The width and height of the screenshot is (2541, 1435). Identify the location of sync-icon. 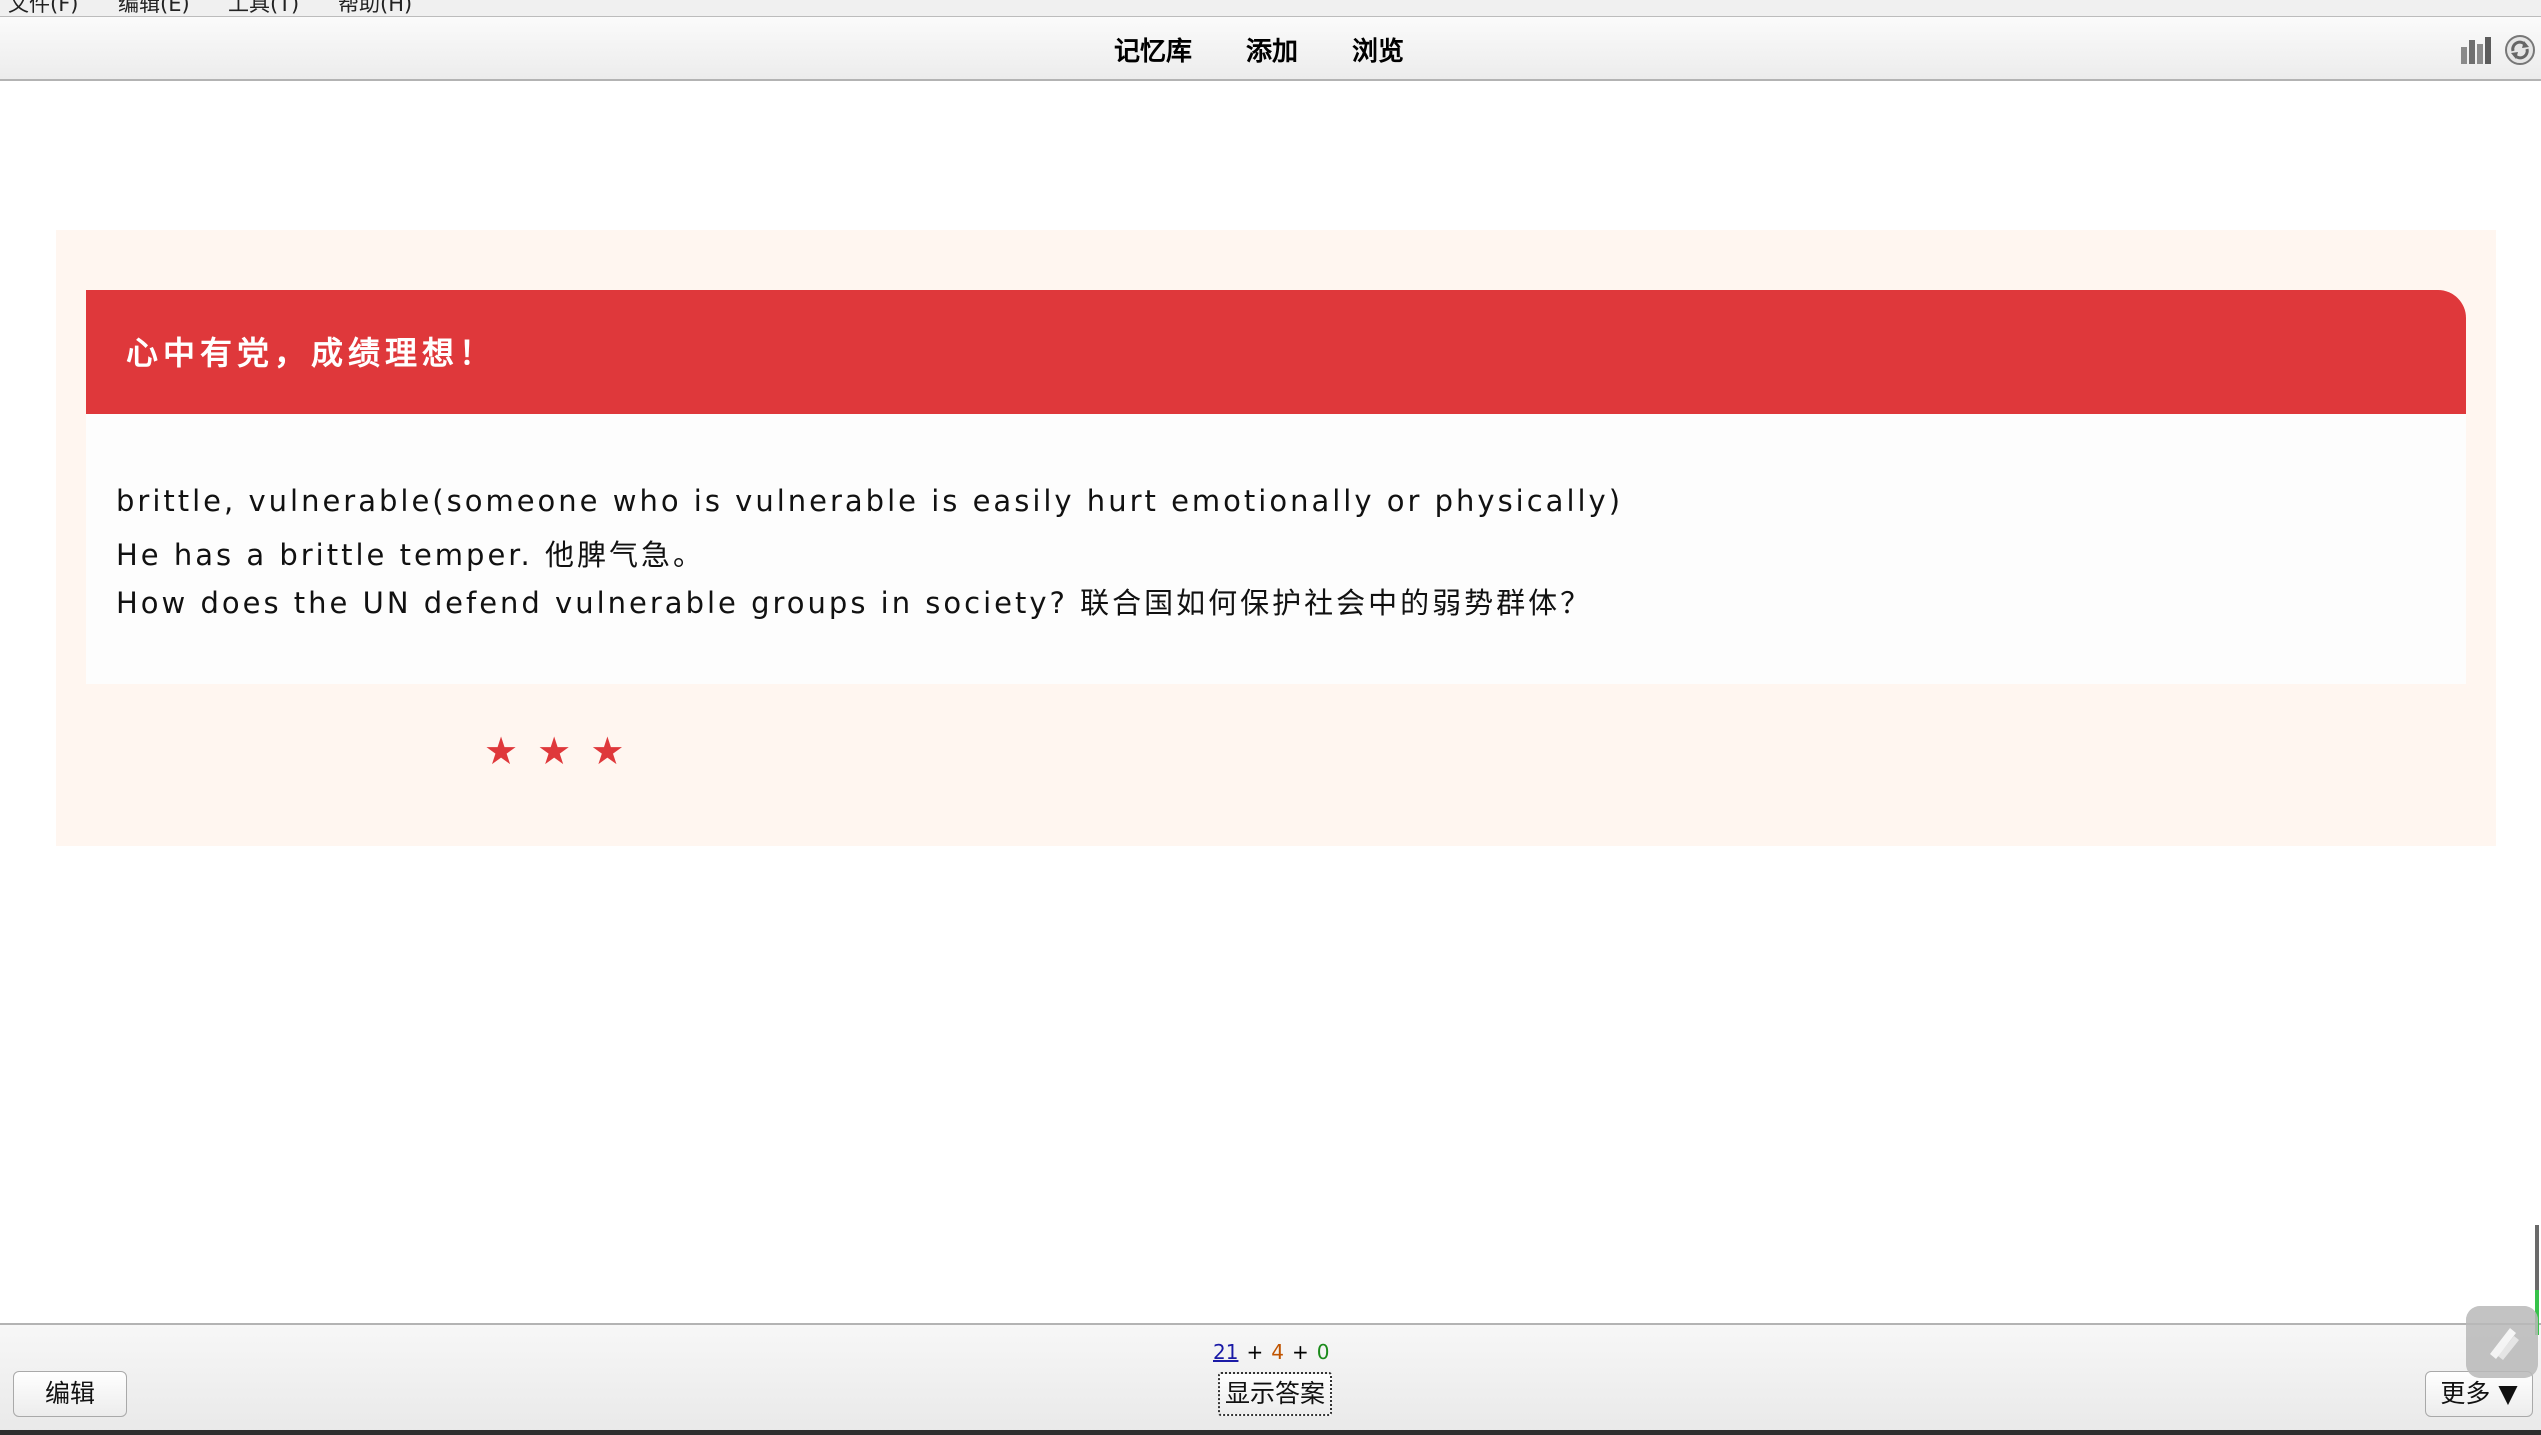
(2520, 50).